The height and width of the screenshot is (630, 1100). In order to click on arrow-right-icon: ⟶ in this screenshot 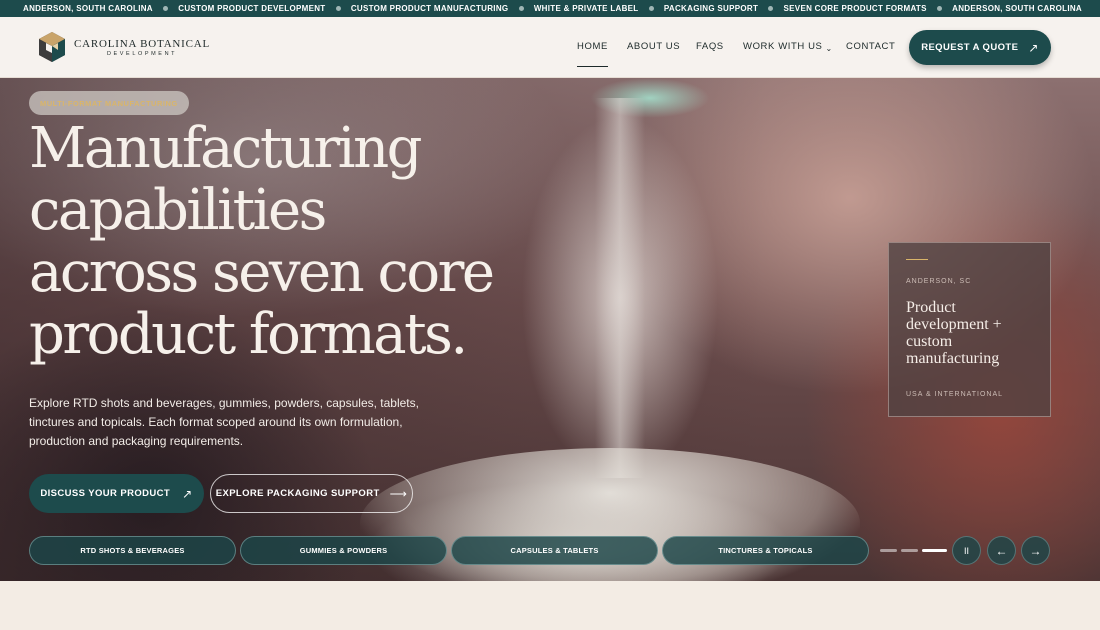, I will do `click(398, 493)`.